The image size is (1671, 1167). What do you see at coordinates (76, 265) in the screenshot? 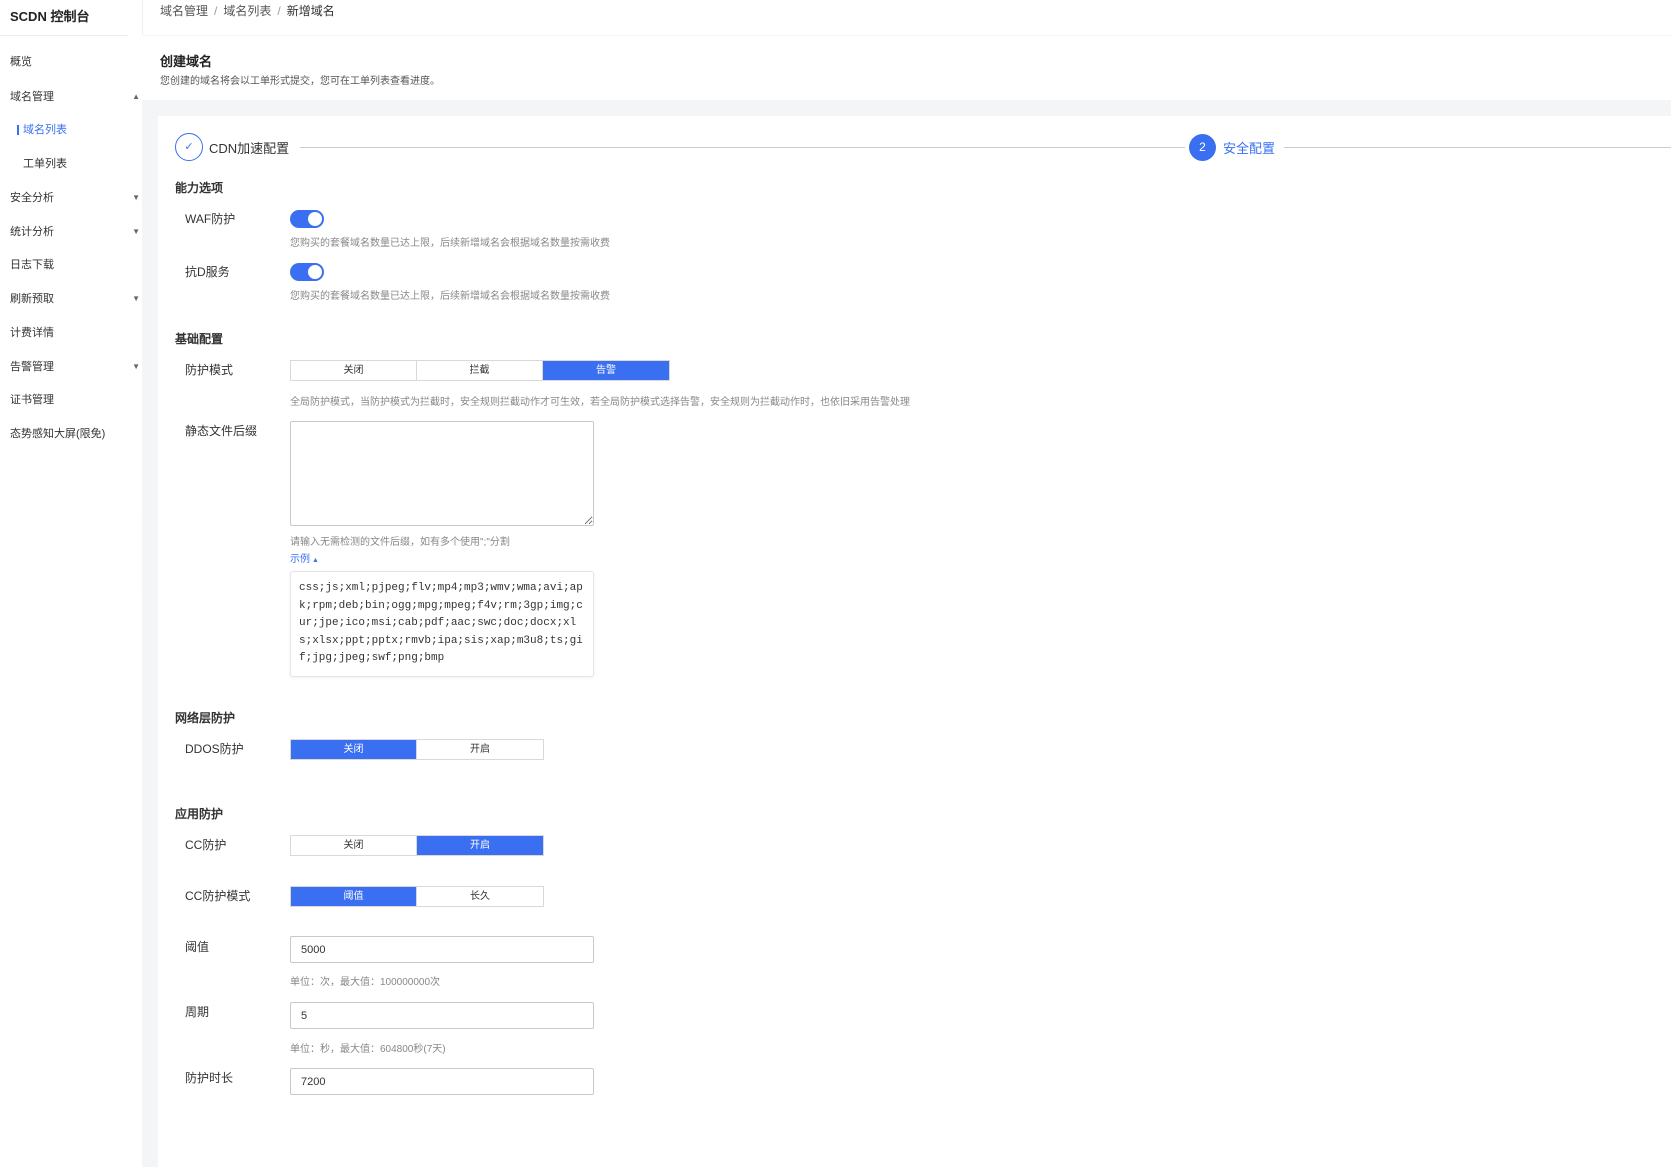
I see `sidebar-item-log-download: 日志下载` at bounding box center [76, 265].